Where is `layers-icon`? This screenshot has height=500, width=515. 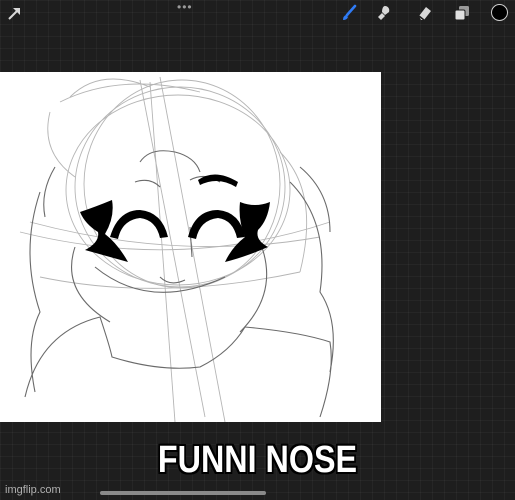
layers-icon is located at coordinates (462, 13).